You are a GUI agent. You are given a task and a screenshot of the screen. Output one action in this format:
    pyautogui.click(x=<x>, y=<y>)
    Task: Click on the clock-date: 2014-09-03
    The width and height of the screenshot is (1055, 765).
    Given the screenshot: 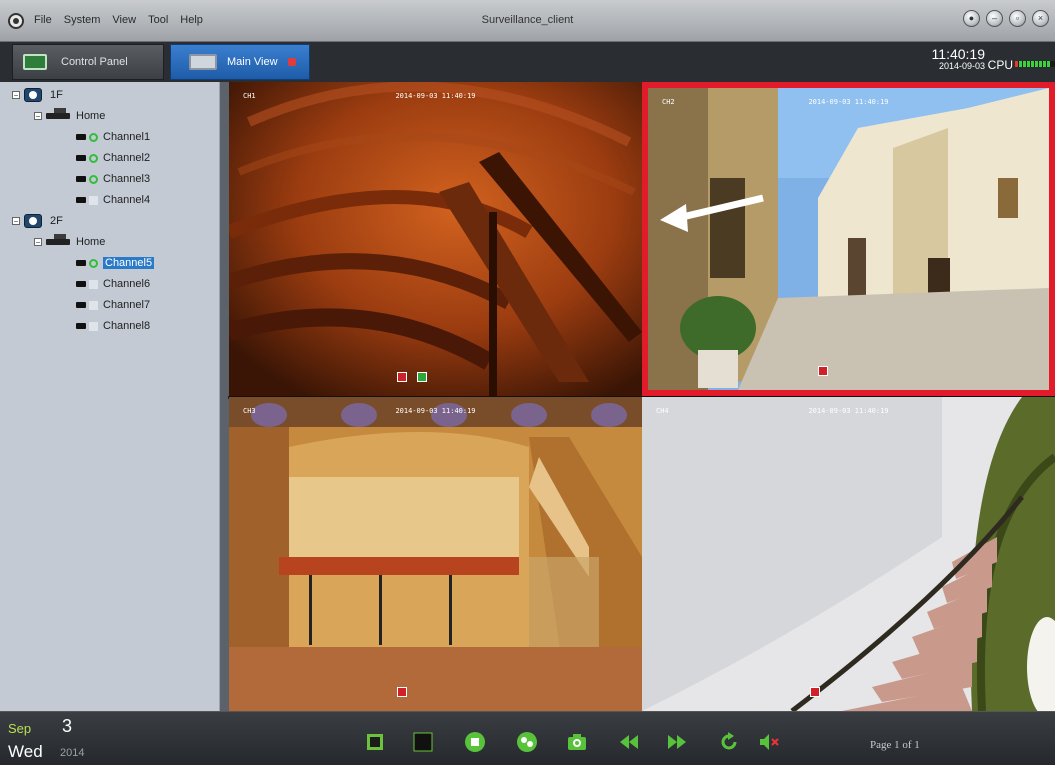 What is the action you would take?
    pyautogui.click(x=961, y=66)
    